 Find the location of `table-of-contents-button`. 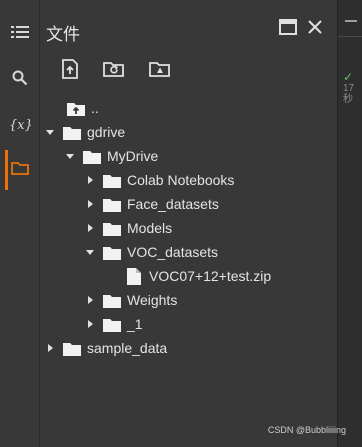

table-of-contents-button is located at coordinates (20, 32).